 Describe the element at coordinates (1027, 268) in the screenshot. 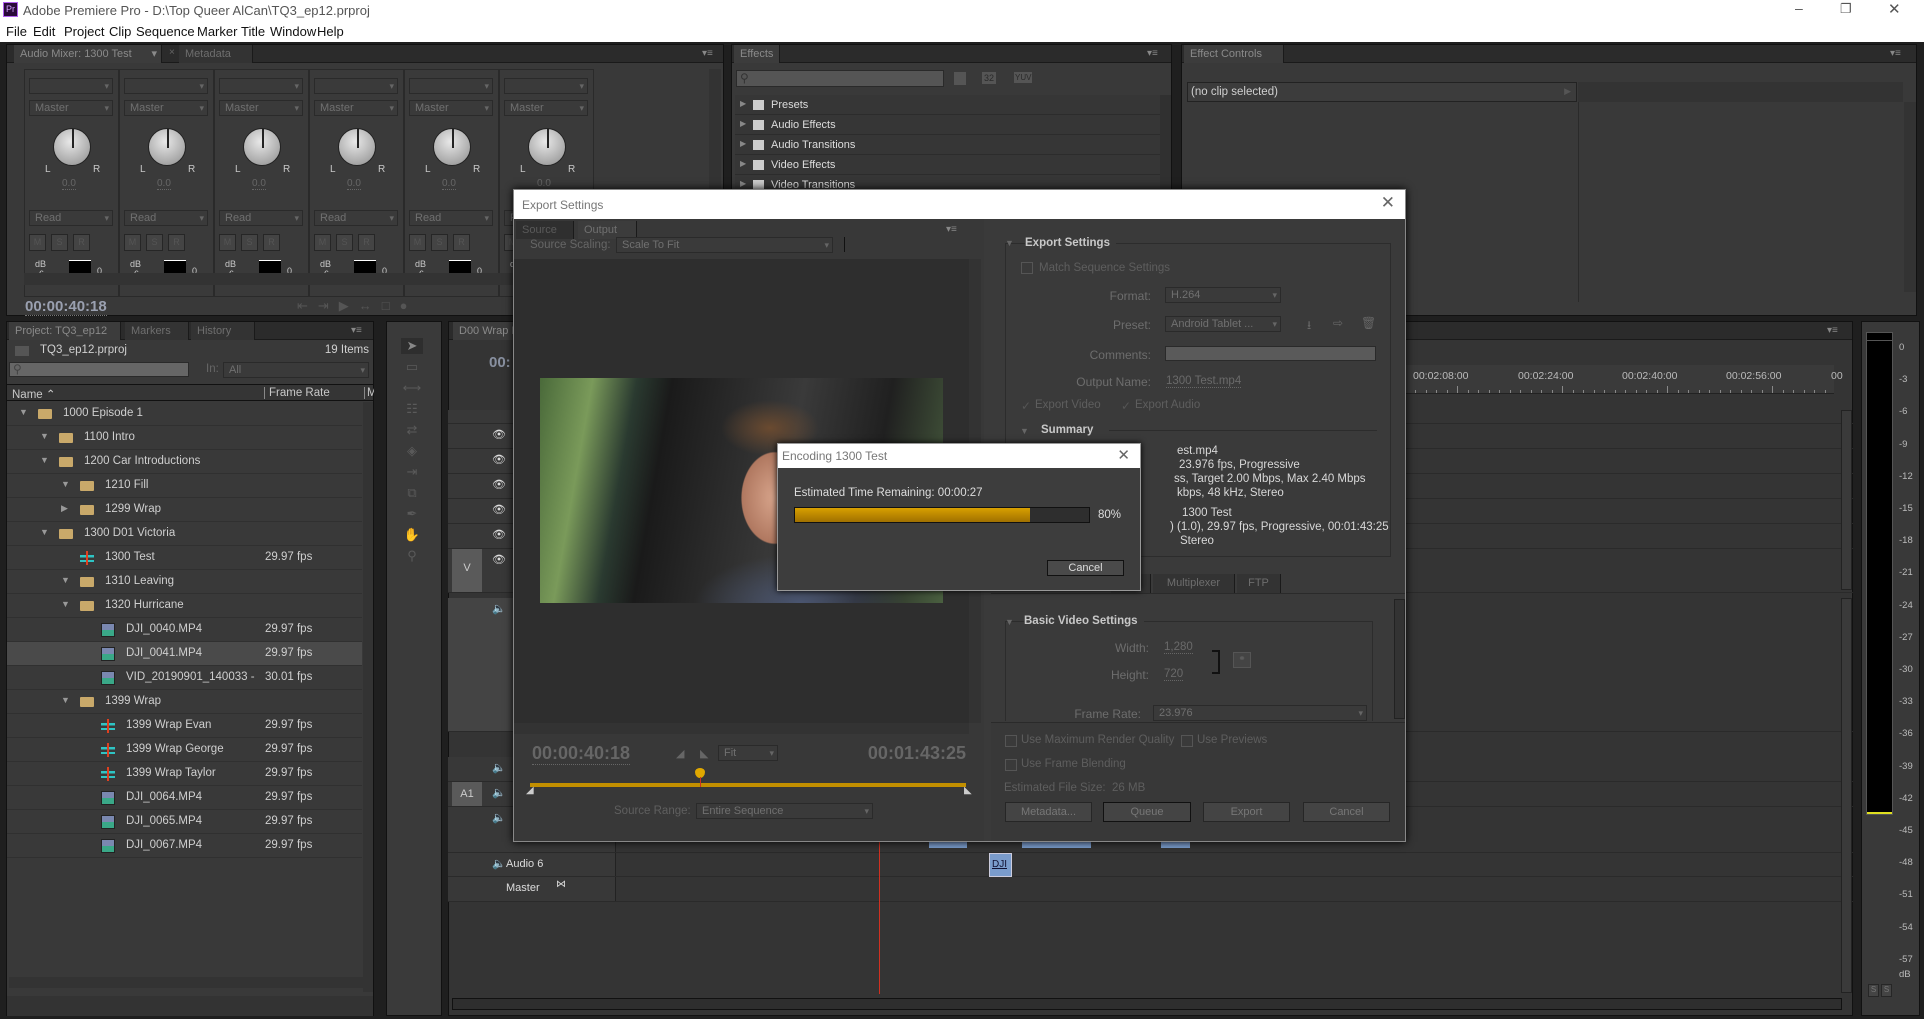

I see `match-sequence-checkbox` at that location.